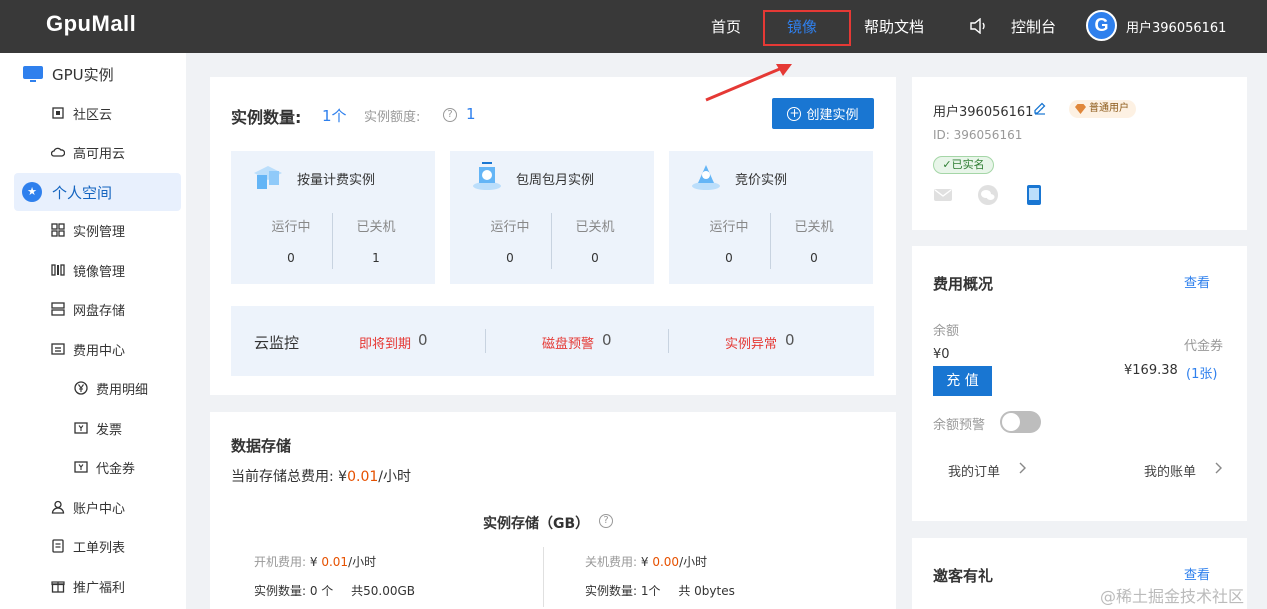 The image size is (1267, 609). What do you see at coordinates (99, 154) in the screenshot?
I see `sidebar-item-label: 高可用云` at bounding box center [99, 154].